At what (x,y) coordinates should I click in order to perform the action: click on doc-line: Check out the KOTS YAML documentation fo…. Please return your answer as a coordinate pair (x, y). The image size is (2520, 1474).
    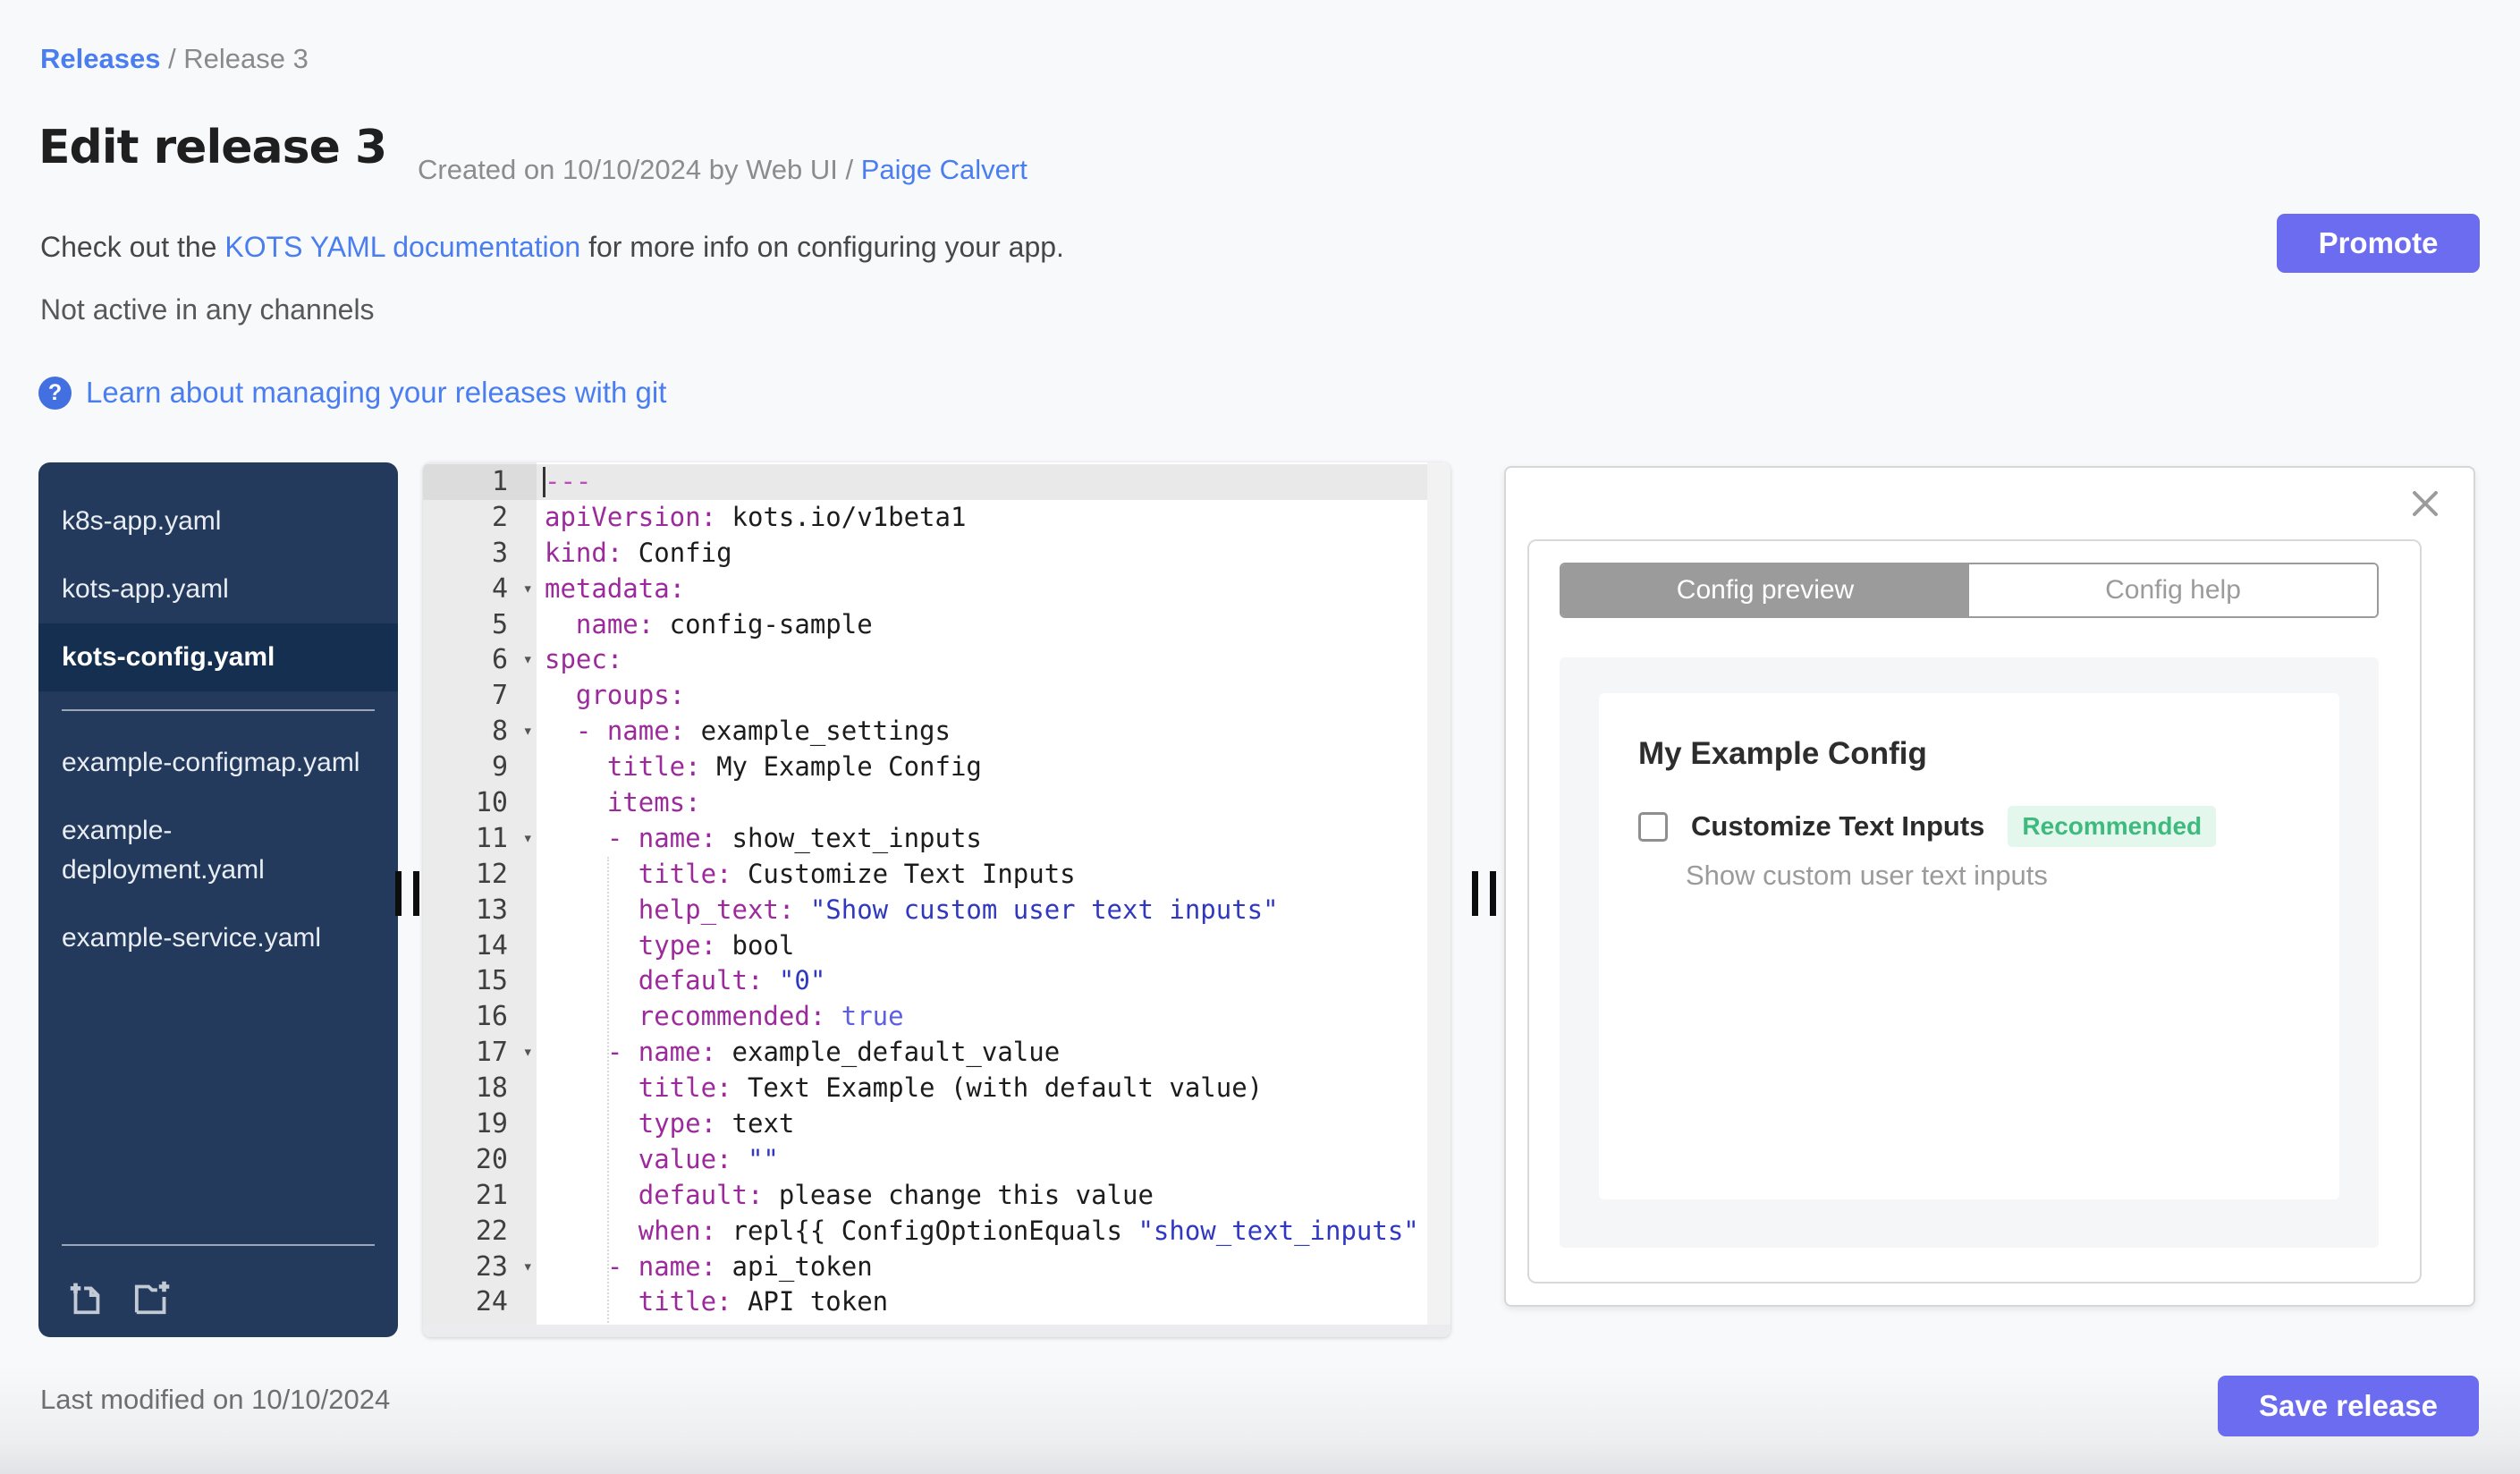
    Looking at the image, I should click on (552, 247).